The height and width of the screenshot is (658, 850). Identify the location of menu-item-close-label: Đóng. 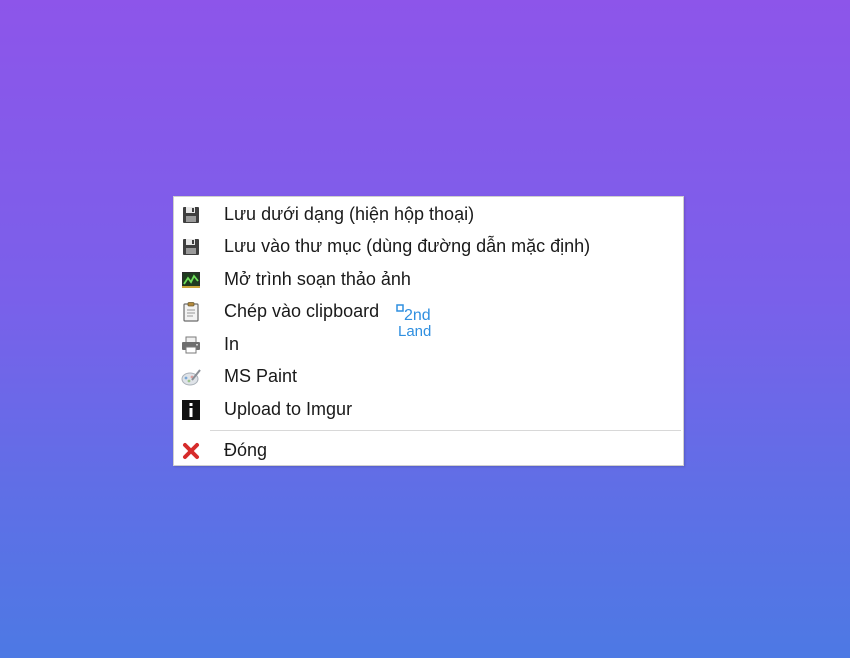
(246, 450).